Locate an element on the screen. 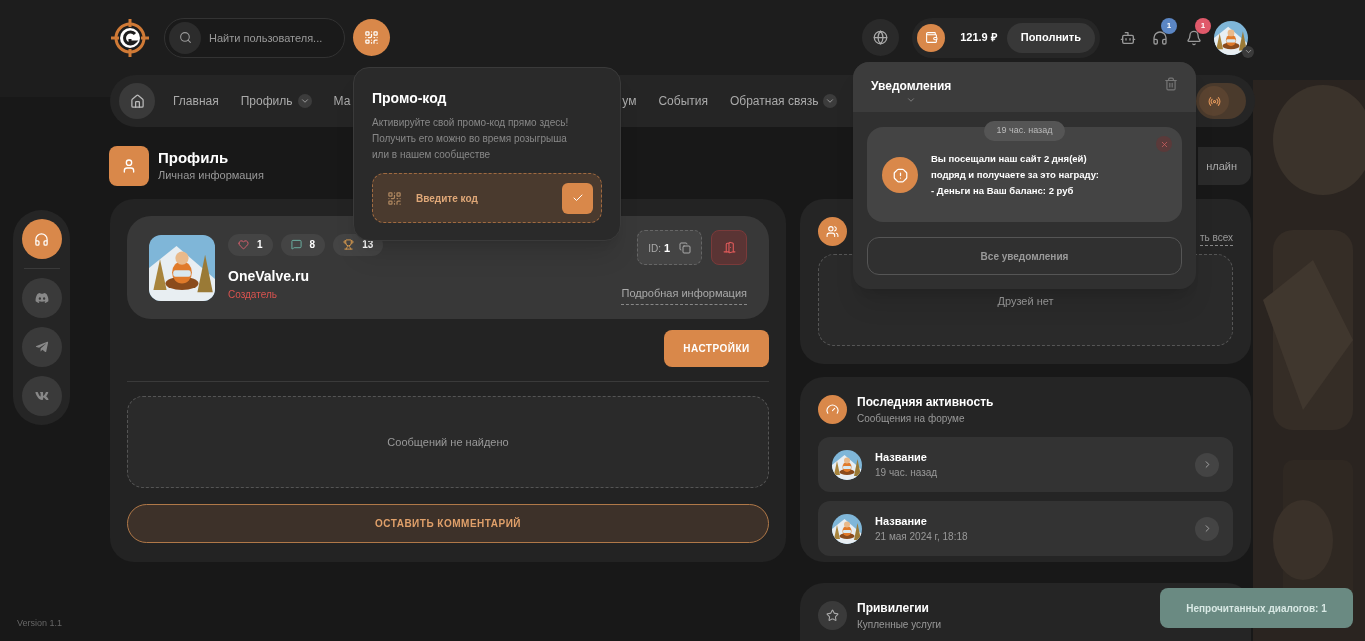  details-link: Подробная информация is located at coordinates (684, 295).